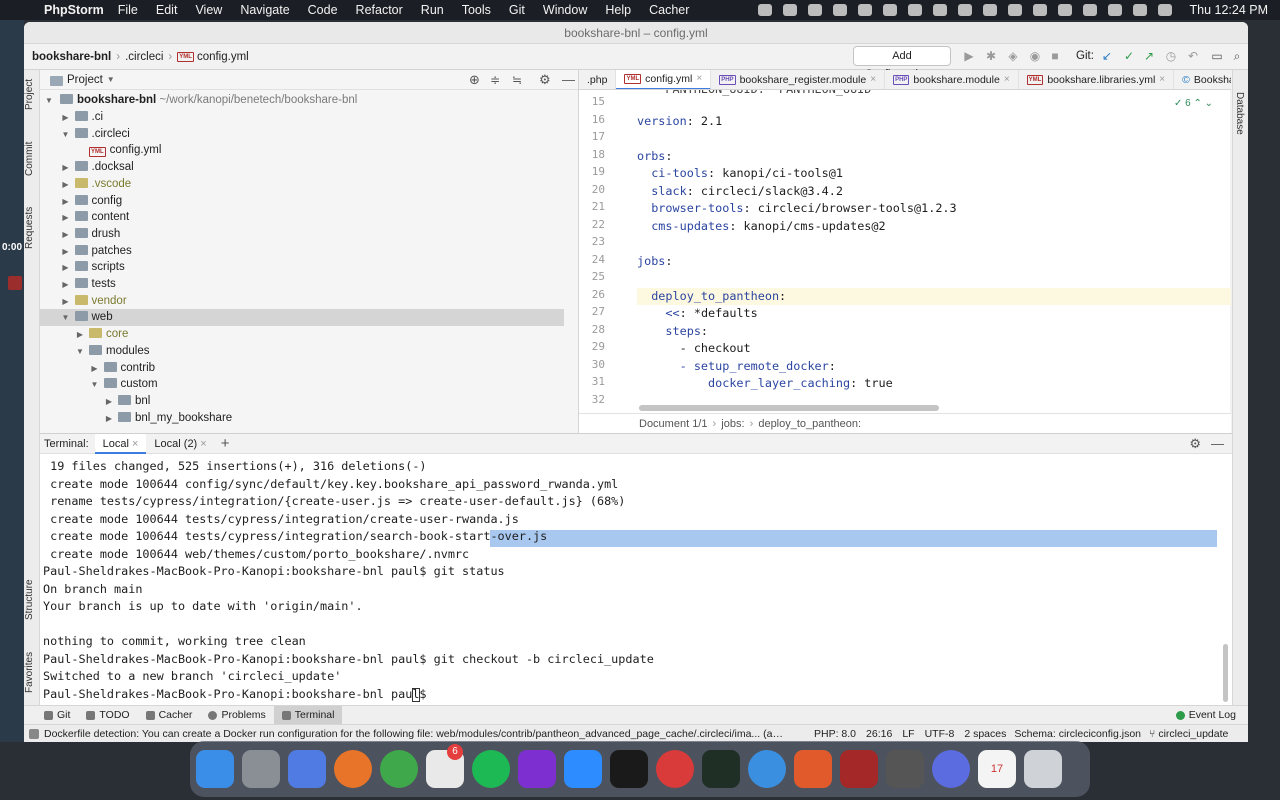 The image size is (1280, 800). Describe the element at coordinates (1077, 734) in the screenshot. I see `json-schema: Schema: circleciconfig.json` at that location.